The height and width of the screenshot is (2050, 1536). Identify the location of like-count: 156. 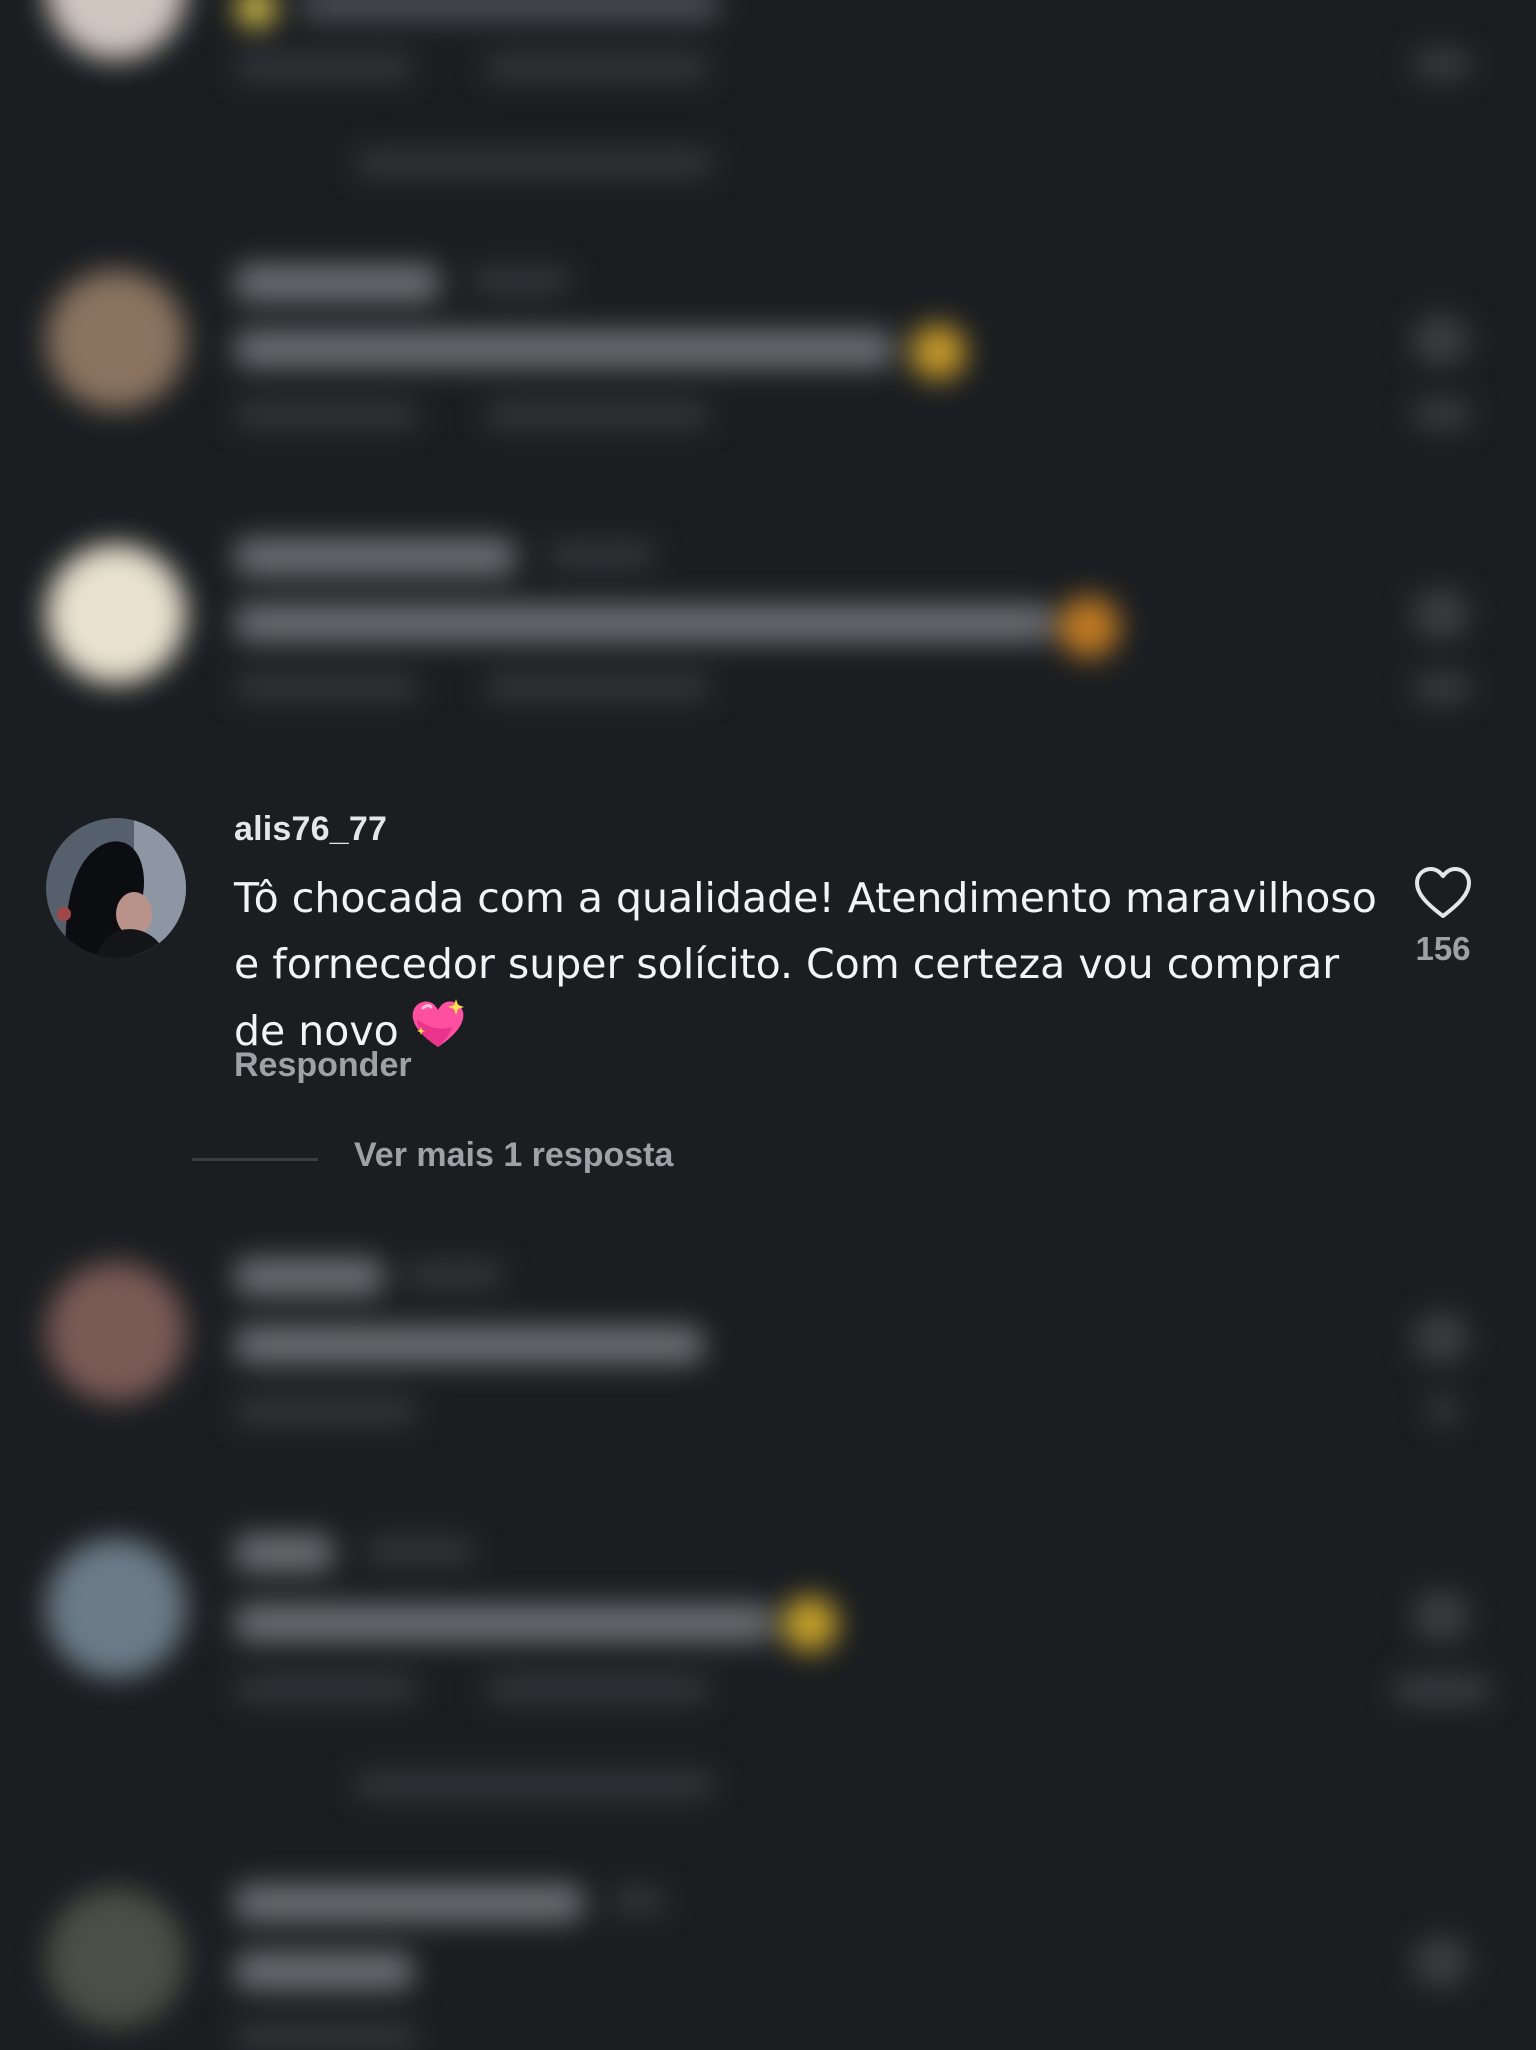
(1443, 948).